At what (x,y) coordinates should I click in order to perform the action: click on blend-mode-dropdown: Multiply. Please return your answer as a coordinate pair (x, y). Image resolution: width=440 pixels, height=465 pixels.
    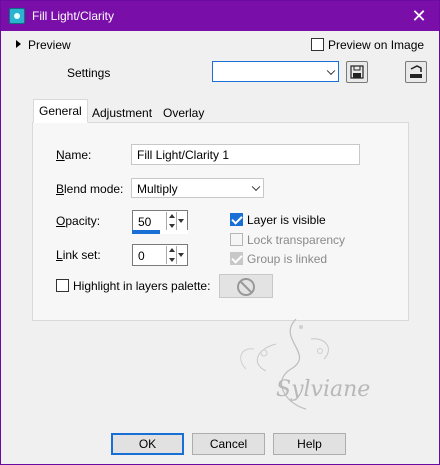
    Looking at the image, I should click on (197, 188).